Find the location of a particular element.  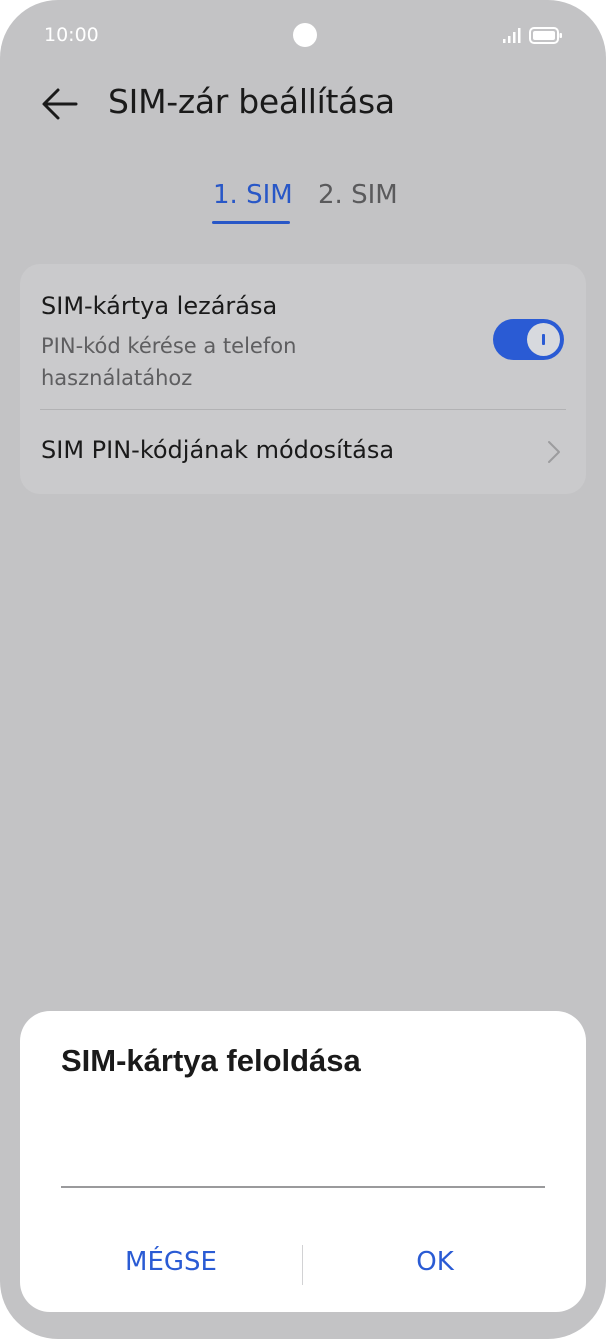

tab-sim-2: 2. SIM is located at coordinates (358, 195).